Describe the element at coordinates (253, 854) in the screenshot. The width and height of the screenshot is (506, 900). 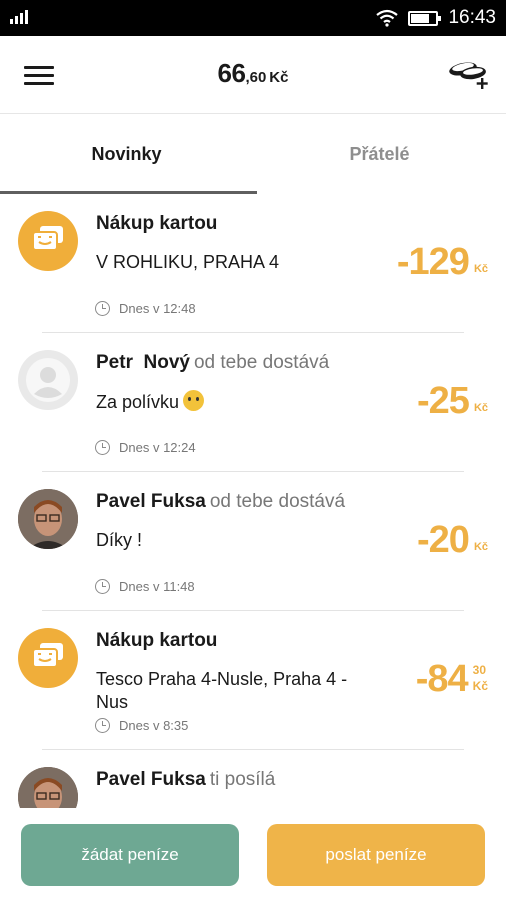
I see `bottom-action-bar: žádat peníze poslat peníze` at that location.